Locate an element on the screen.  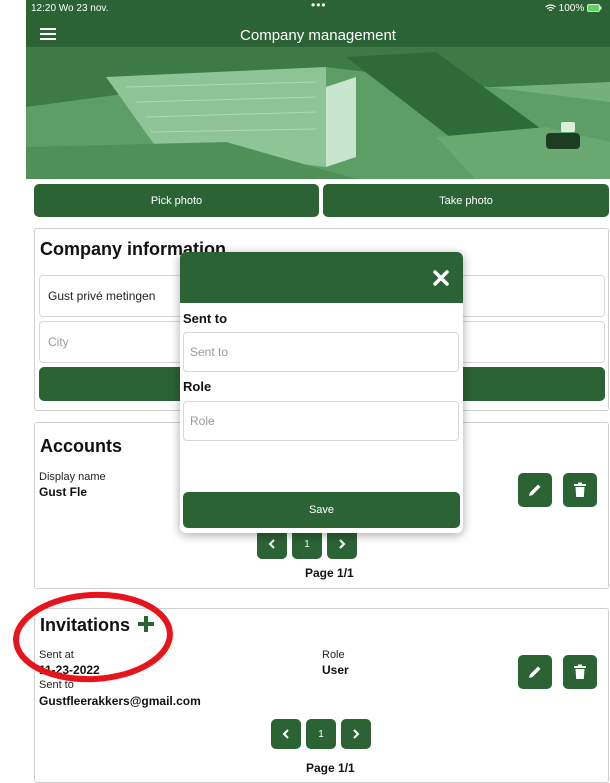
invitations-page-number-button: 1 is located at coordinates (321, 734).